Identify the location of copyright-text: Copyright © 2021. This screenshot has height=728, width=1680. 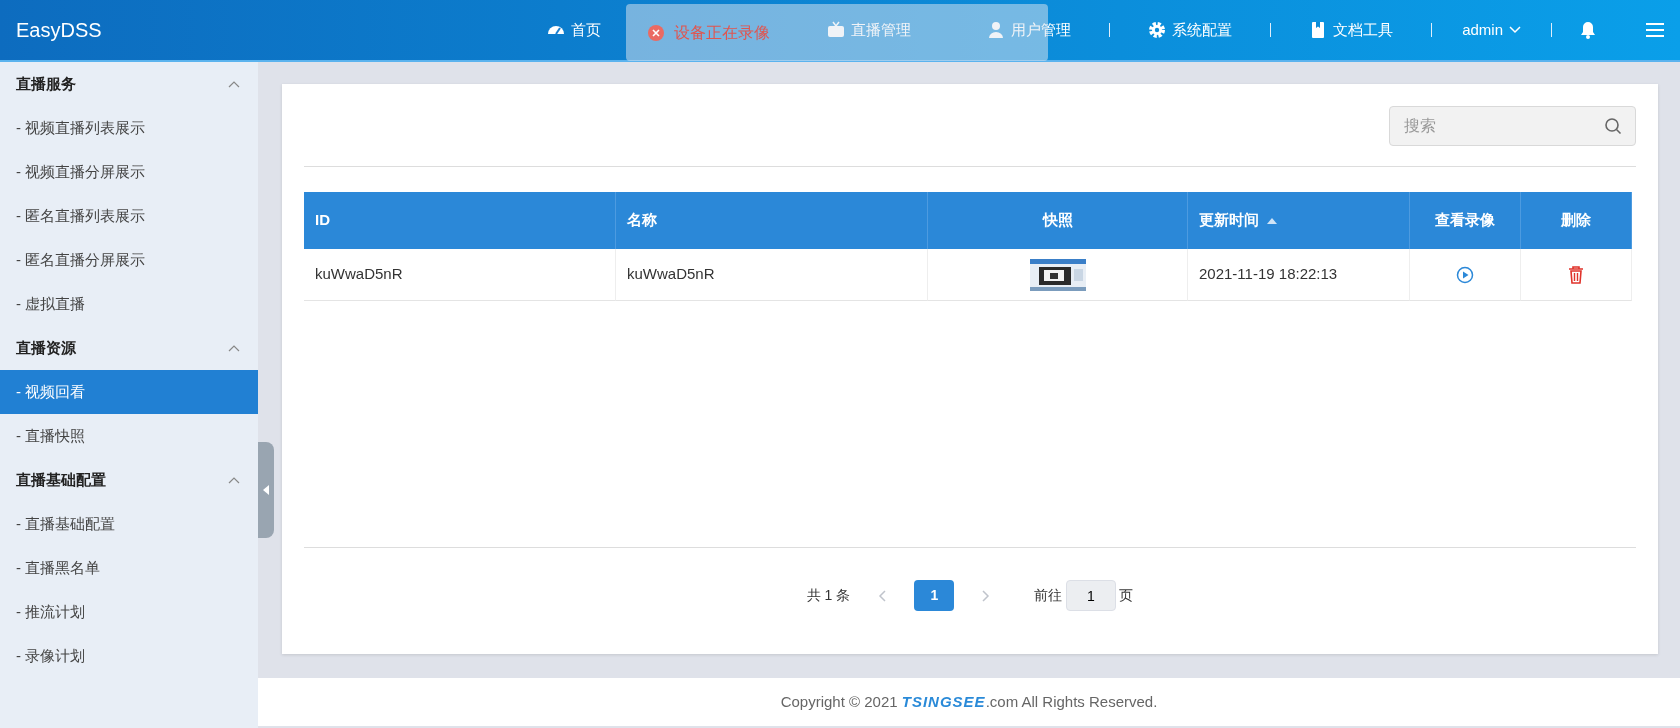
(839, 701).